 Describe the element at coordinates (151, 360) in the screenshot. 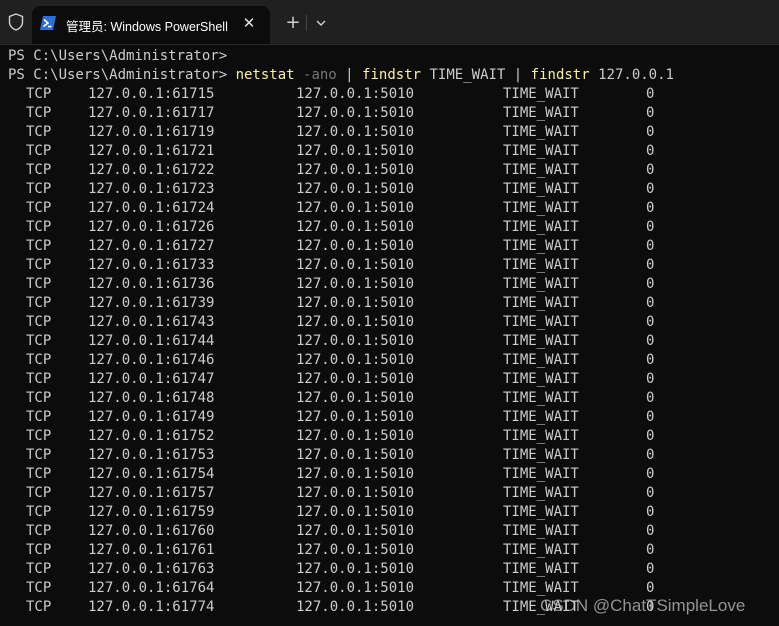

I see `local-address-cell: 127.0.0.1:61746` at that location.